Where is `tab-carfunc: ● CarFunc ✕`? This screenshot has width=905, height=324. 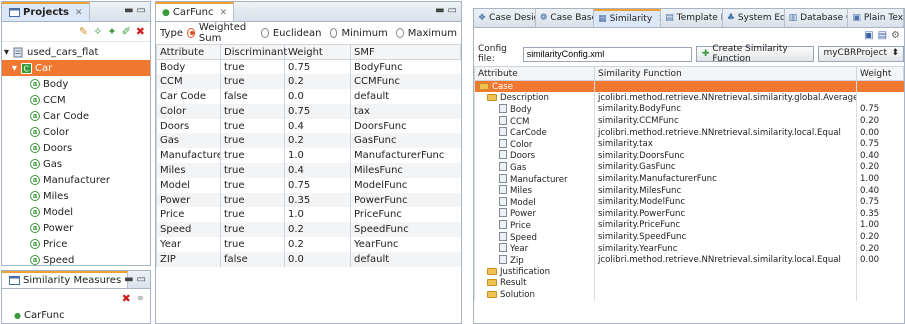 tab-carfunc: ● CarFunc ✕ is located at coordinates (195, 11).